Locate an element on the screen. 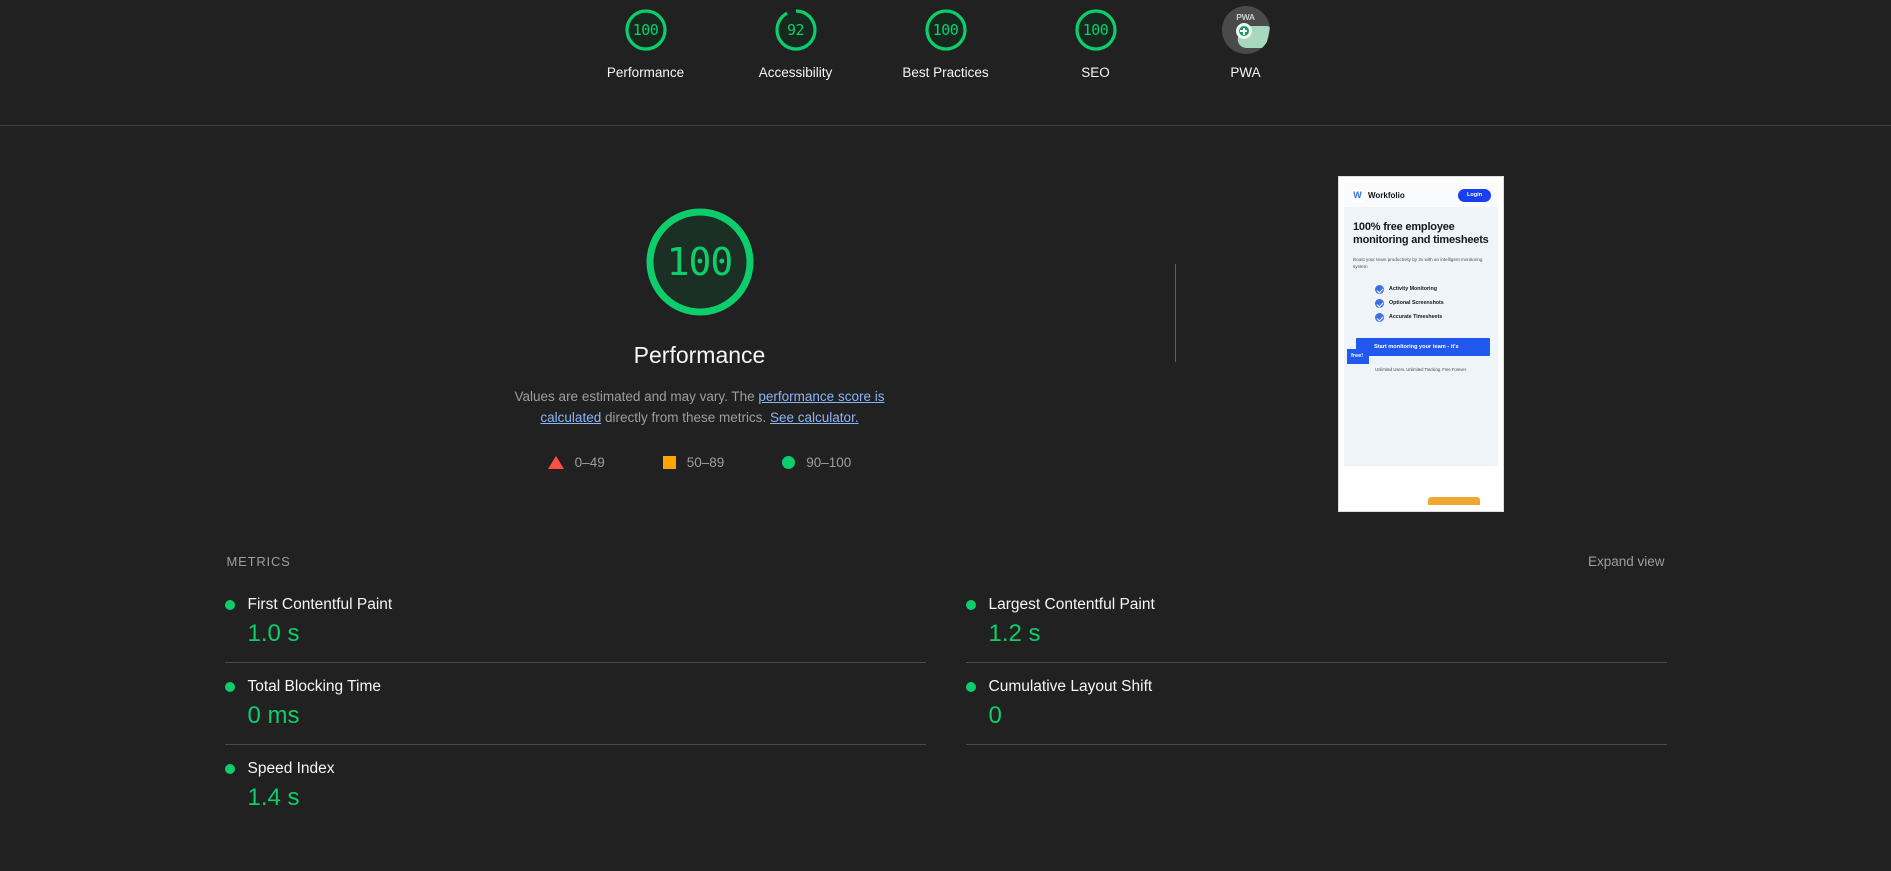  score-item-performance: 100 Performance is located at coordinates (646, 43).